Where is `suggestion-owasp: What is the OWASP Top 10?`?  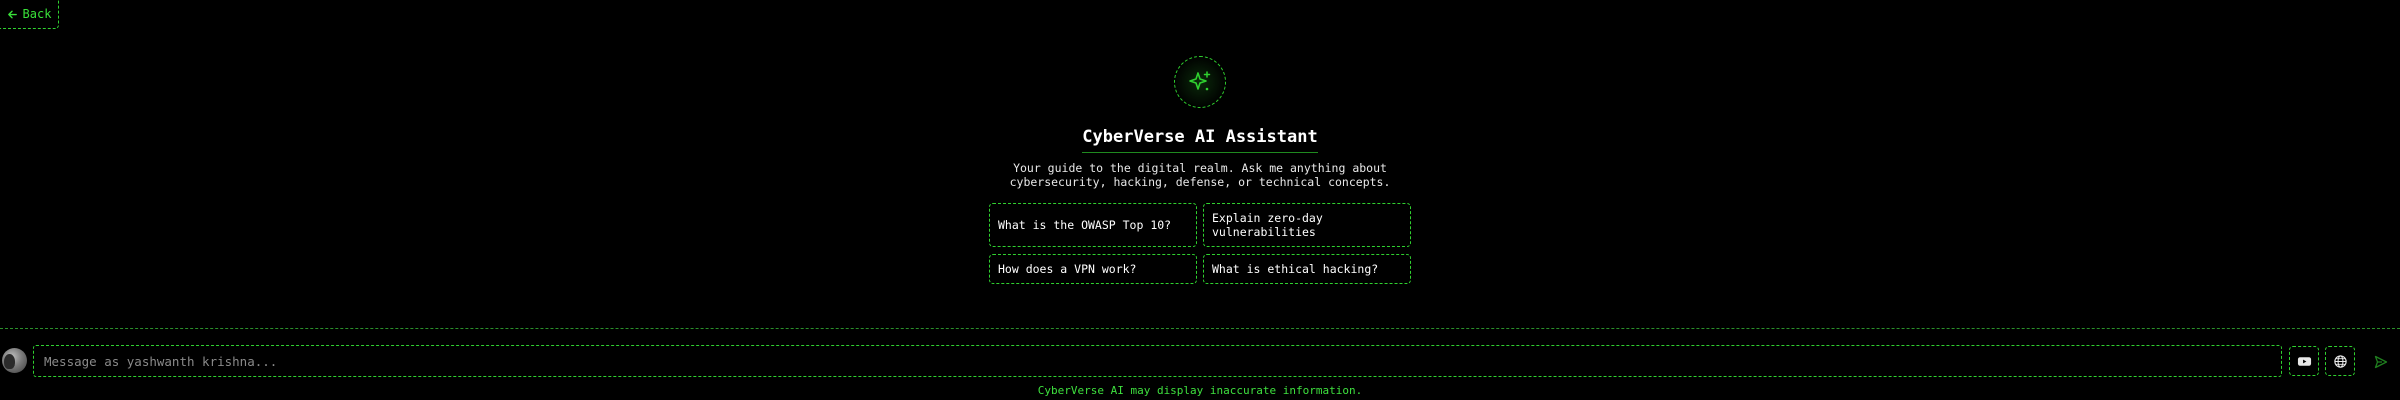 suggestion-owasp: What is the OWASP Top 10? is located at coordinates (1093, 225).